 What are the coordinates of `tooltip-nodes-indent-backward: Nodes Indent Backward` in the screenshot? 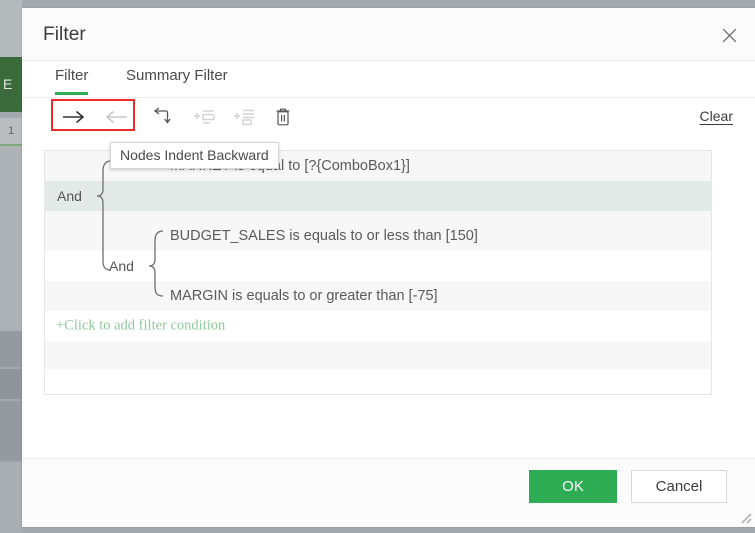 It's located at (194, 155).